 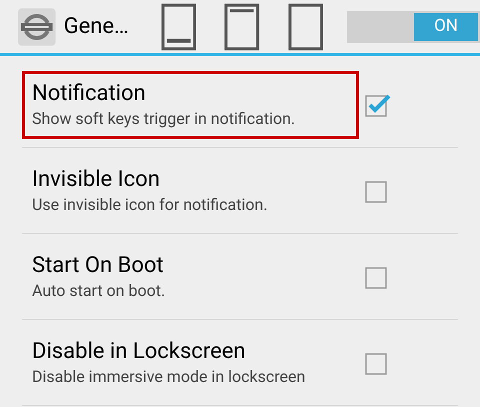 I want to click on setting-title: Notification, so click(x=89, y=94).